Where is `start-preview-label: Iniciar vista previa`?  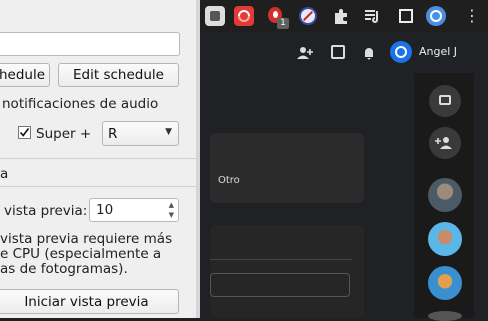
start-preview-label: Iniciar vista previa is located at coordinates (86, 301).